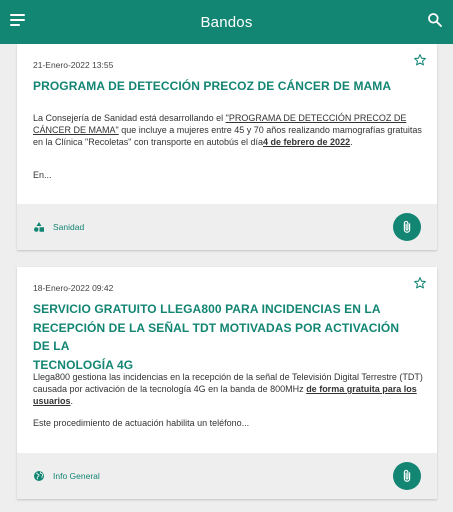  Describe the element at coordinates (307, 142) in the screenshot. I see `date-highlight: 4 de febrero de 2022` at that location.